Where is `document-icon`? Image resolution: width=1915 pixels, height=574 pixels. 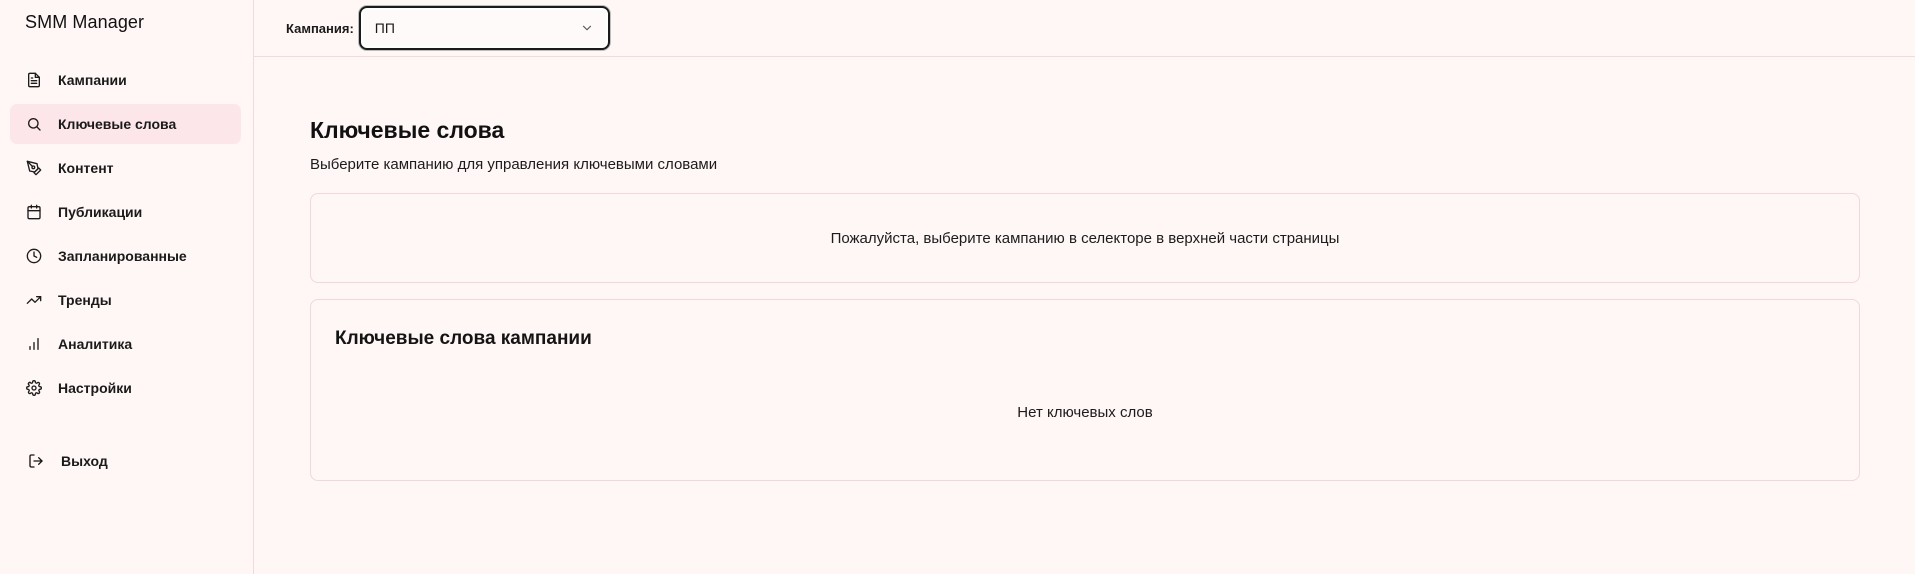 document-icon is located at coordinates (34, 80).